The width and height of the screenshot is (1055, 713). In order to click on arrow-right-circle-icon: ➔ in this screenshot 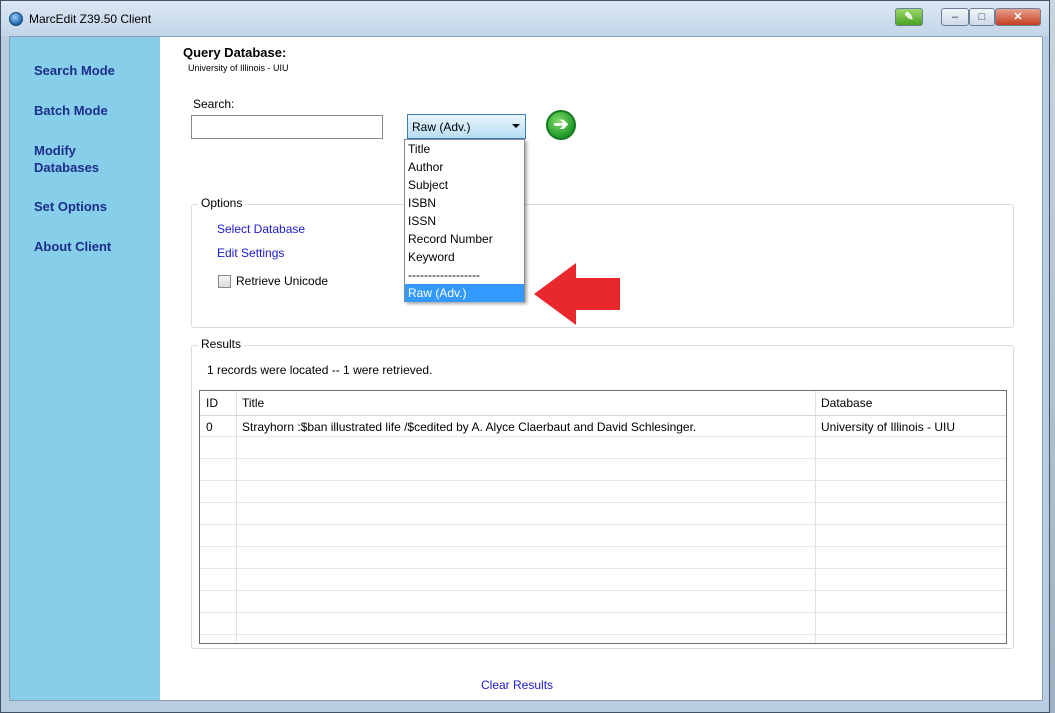, I will do `click(561, 124)`.